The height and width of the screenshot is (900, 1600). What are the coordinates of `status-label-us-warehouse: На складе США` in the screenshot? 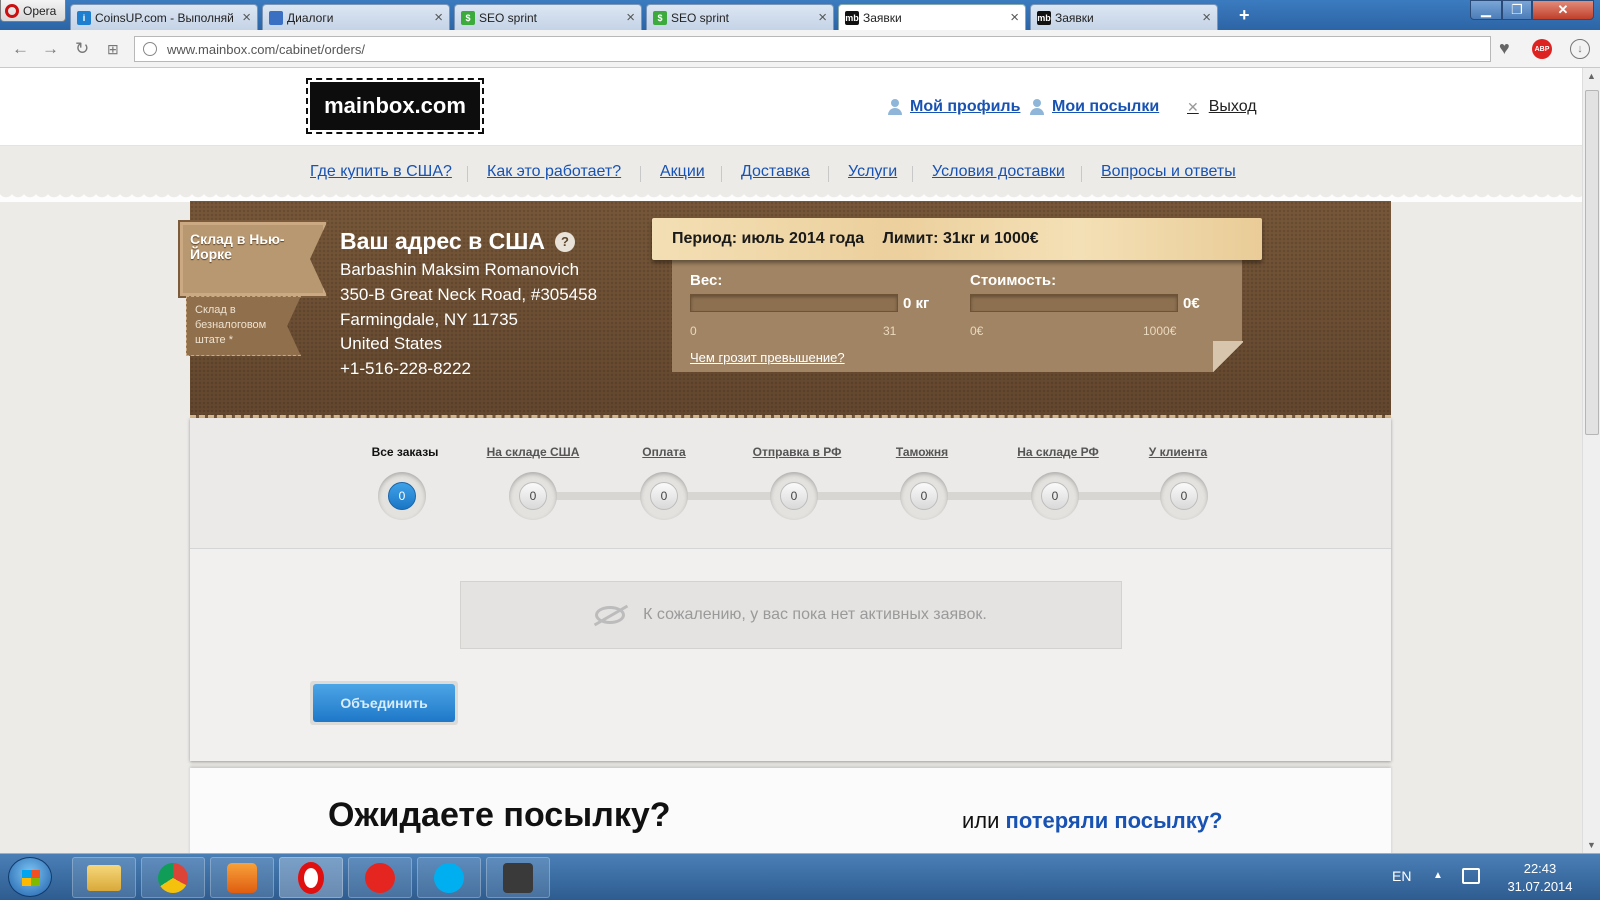 It's located at (533, 452).